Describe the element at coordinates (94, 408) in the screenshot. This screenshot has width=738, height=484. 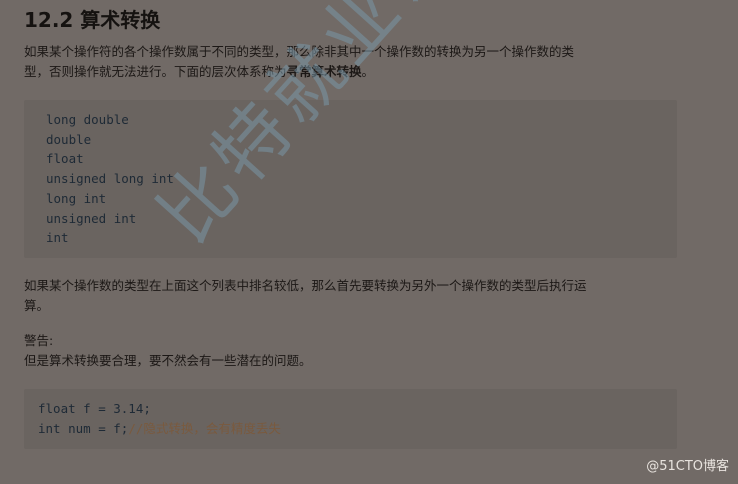
I see `code-line-float: float f = 3.14;` at that location.